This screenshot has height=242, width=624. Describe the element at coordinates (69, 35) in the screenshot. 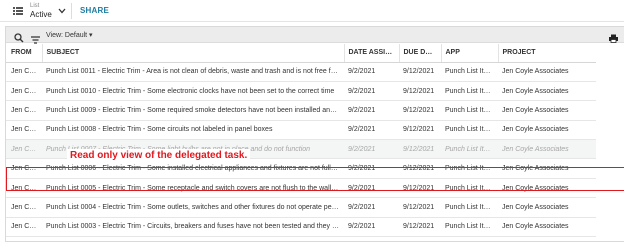

I see `view-selector: View: Default ▾` at that location.